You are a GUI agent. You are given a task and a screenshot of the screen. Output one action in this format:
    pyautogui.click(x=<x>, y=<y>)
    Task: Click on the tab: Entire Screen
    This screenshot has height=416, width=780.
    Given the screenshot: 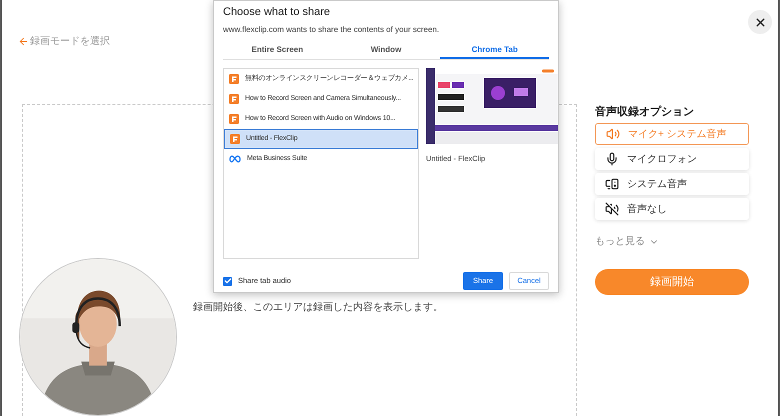 What is the action you would take?
    pyautogui.click(x=277, y=51)
    